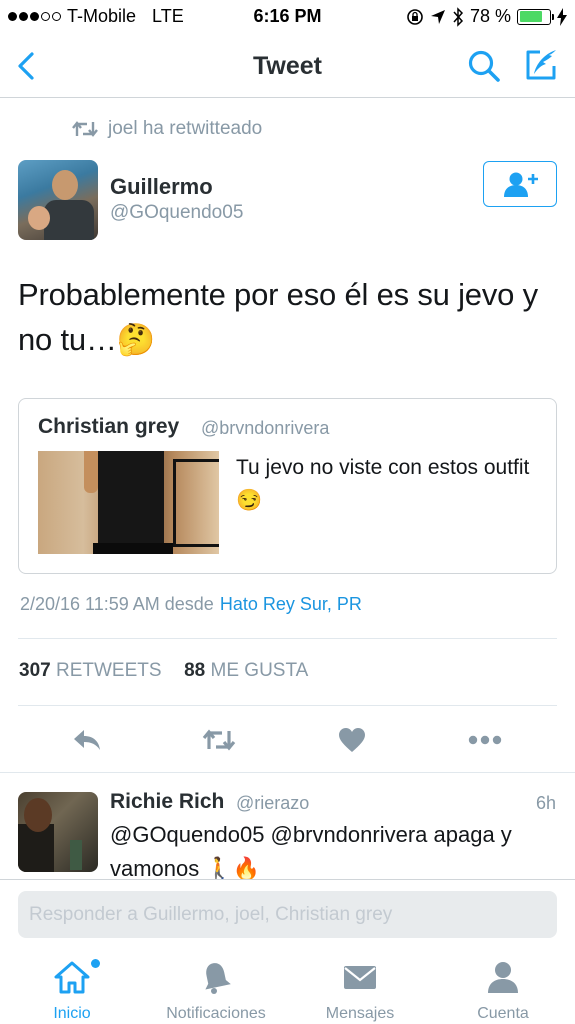  I want to click on location-arrow-icon, so click(437, 16).